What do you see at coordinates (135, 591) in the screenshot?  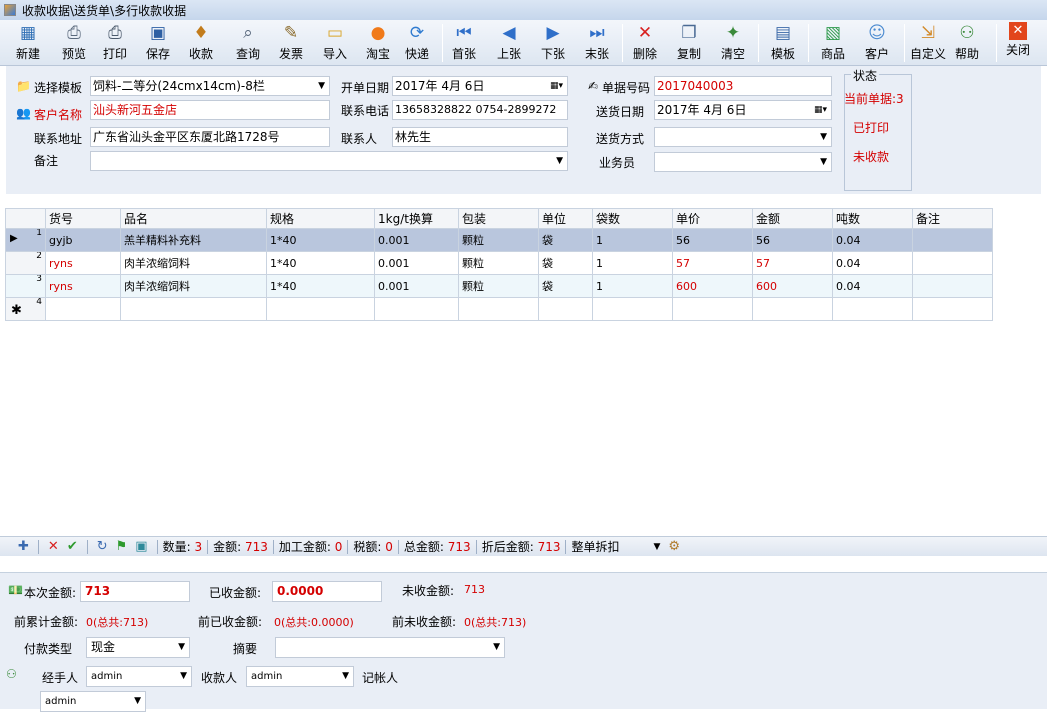 I see `this-amount-field: 713` at bounding box center [135, 591].